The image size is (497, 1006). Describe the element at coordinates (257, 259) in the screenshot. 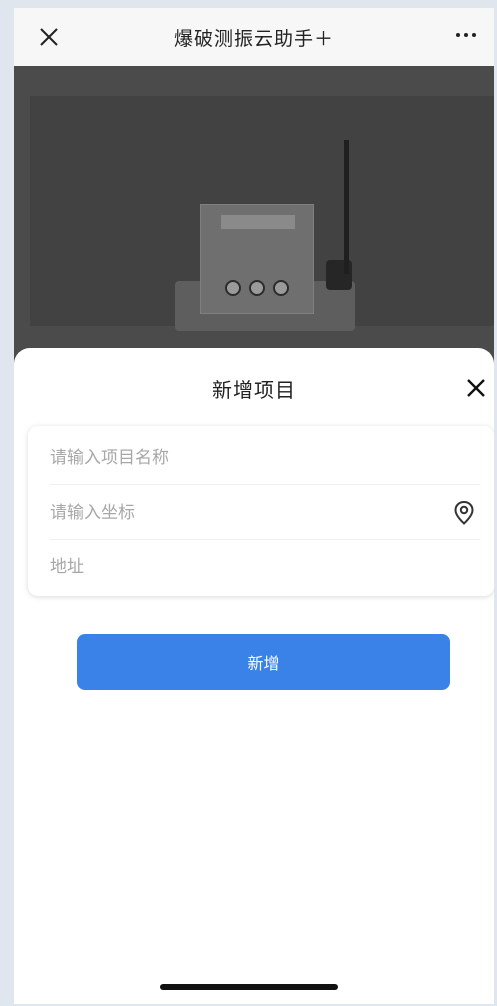

I see `device-body` at that location.